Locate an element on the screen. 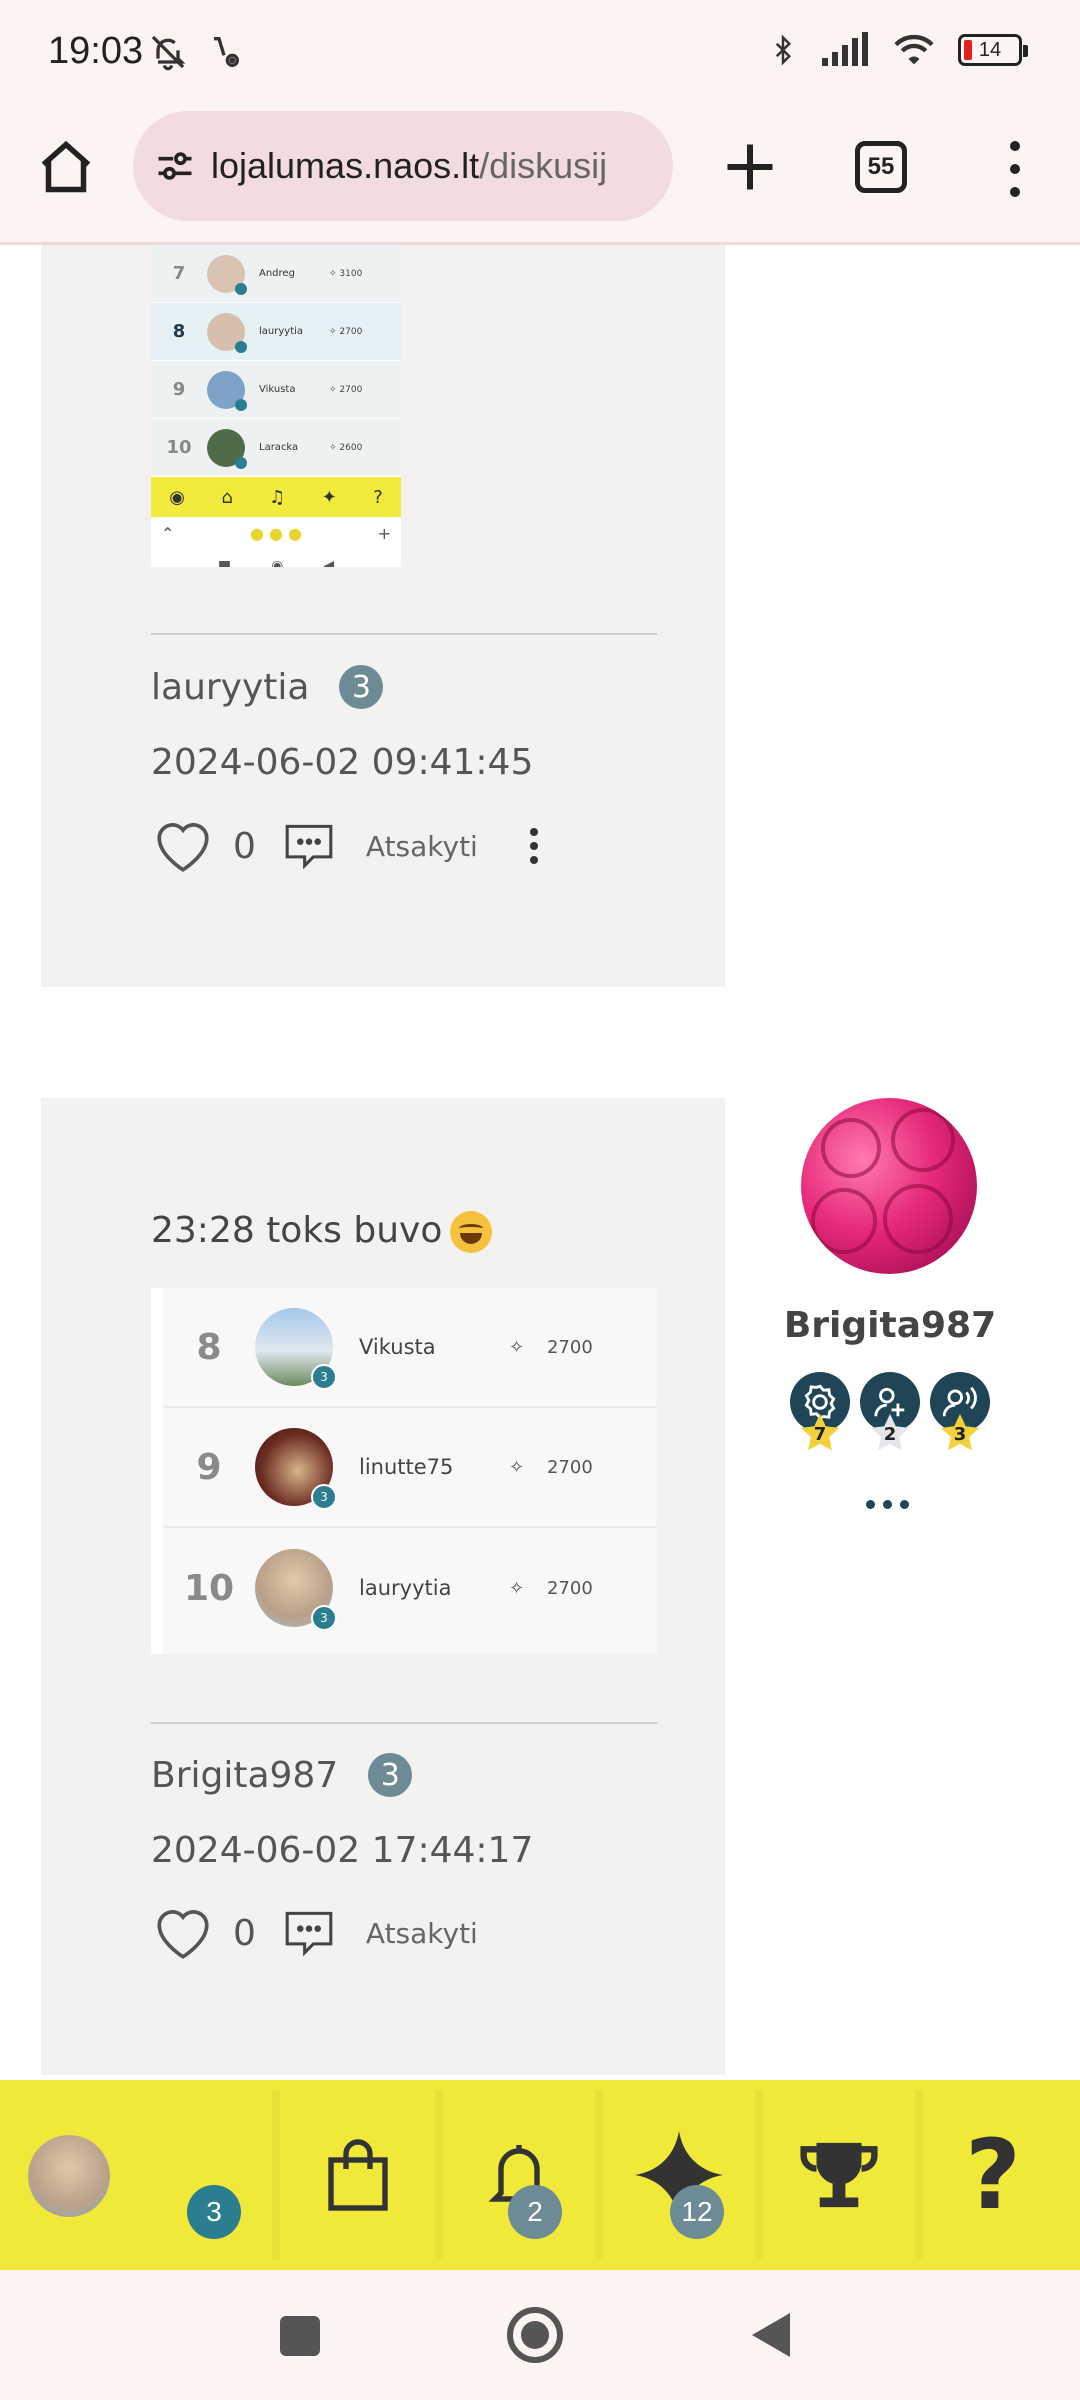 The width and height of the screenshot is (1080, 2400). author-avatar is located at coordinates (889, 1186).